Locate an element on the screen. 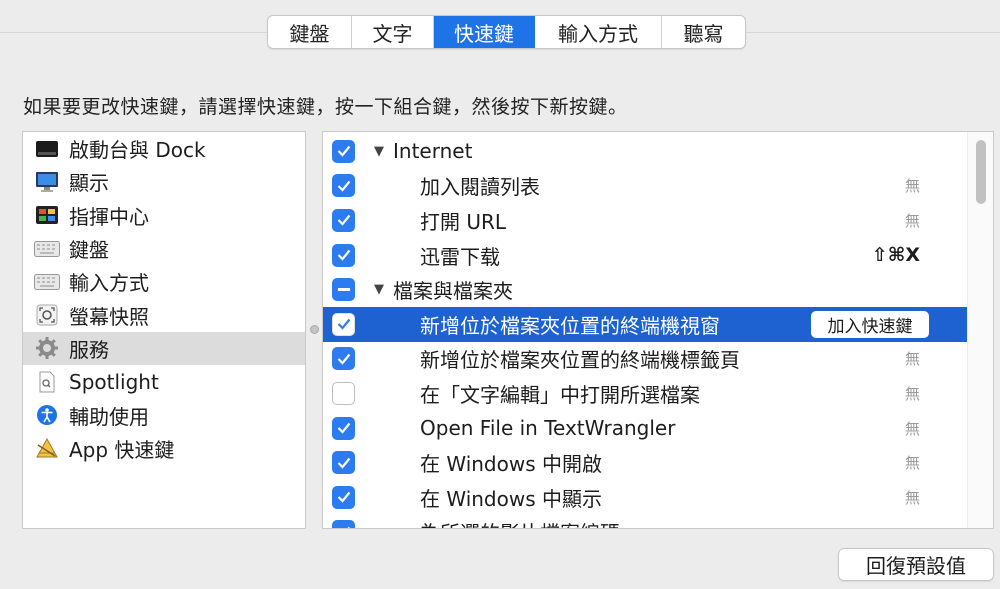 The image size is (1000, 589). category-app-shortcuts: App 快速鍵 is located at coordinates (164, 448).